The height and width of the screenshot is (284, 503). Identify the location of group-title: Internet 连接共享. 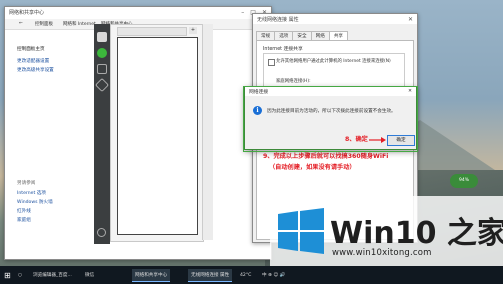
(283, 49).